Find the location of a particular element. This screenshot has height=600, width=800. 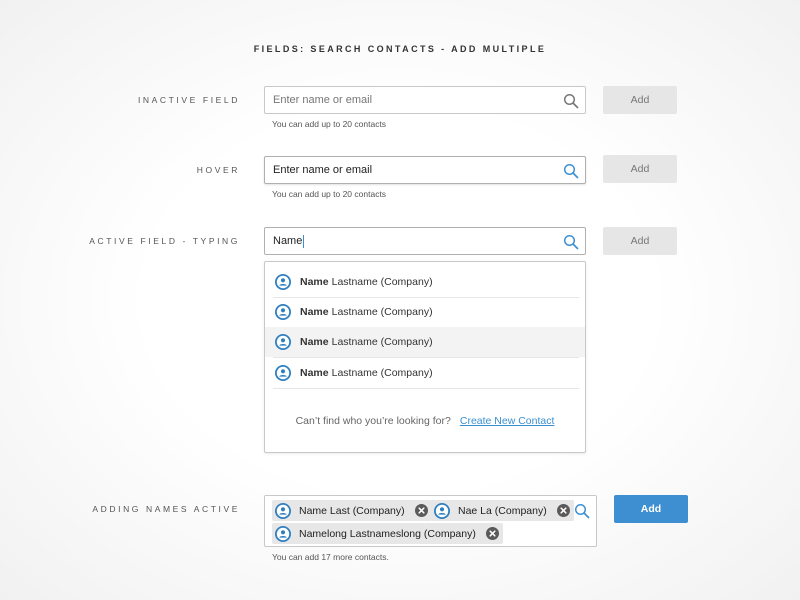

chip-label: Nae La (Company) is located at coordinates (502, 510).